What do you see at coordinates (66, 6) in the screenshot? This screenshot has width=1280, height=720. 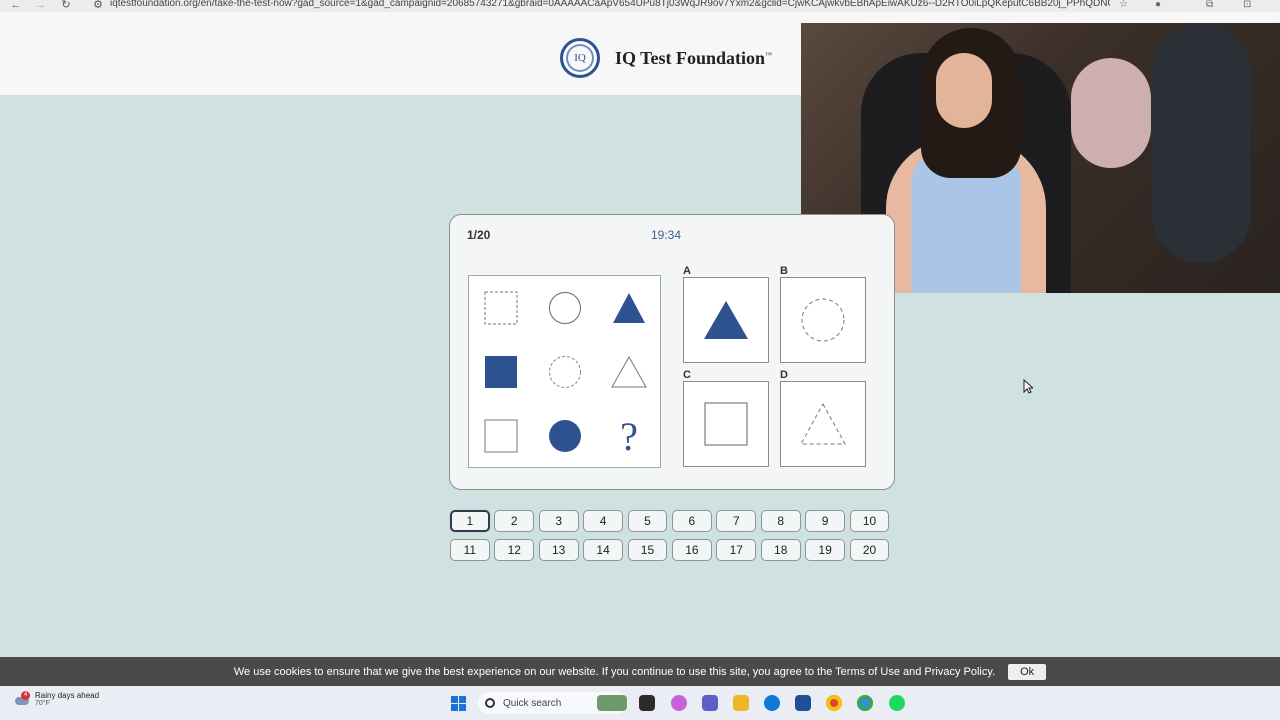 I see `reload-icon: ↻` at bounding box center [66, 6].